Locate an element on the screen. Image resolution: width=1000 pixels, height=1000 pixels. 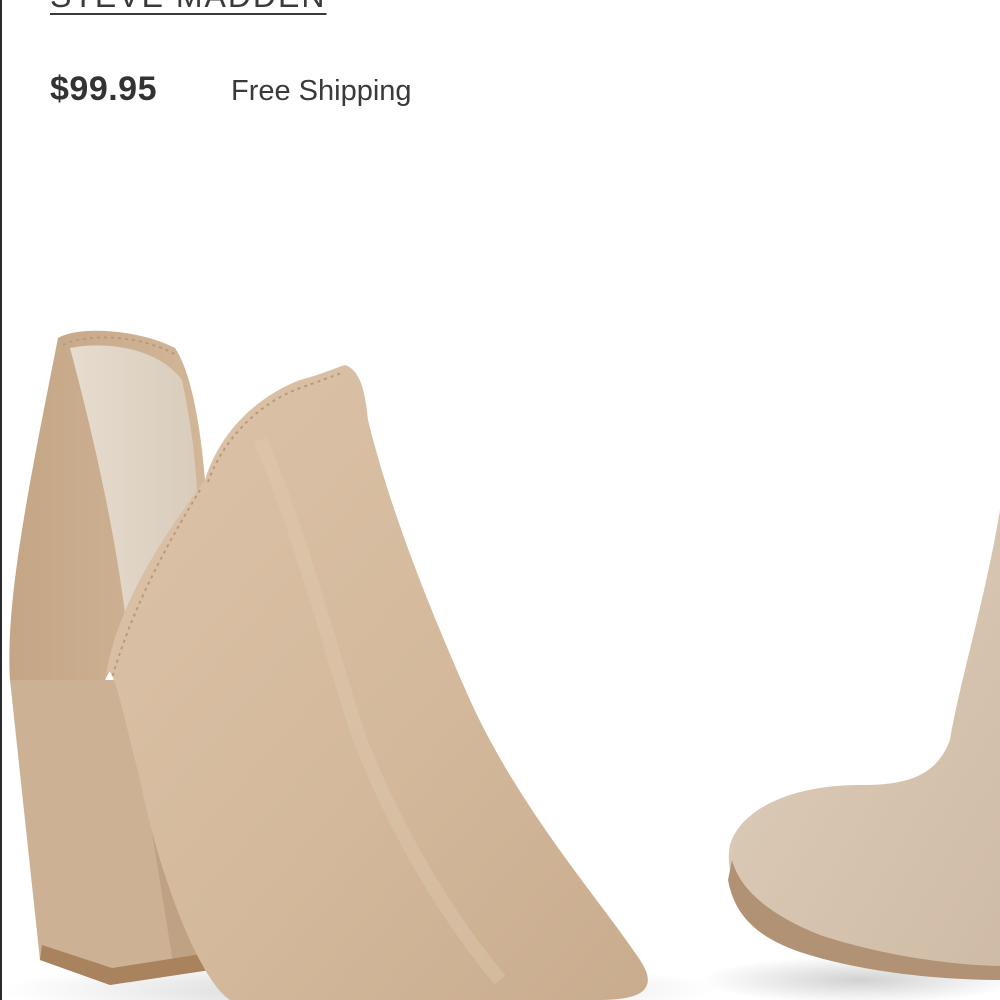
price-row: $99.95 Free Shipping is located at coordinates (231, 89).